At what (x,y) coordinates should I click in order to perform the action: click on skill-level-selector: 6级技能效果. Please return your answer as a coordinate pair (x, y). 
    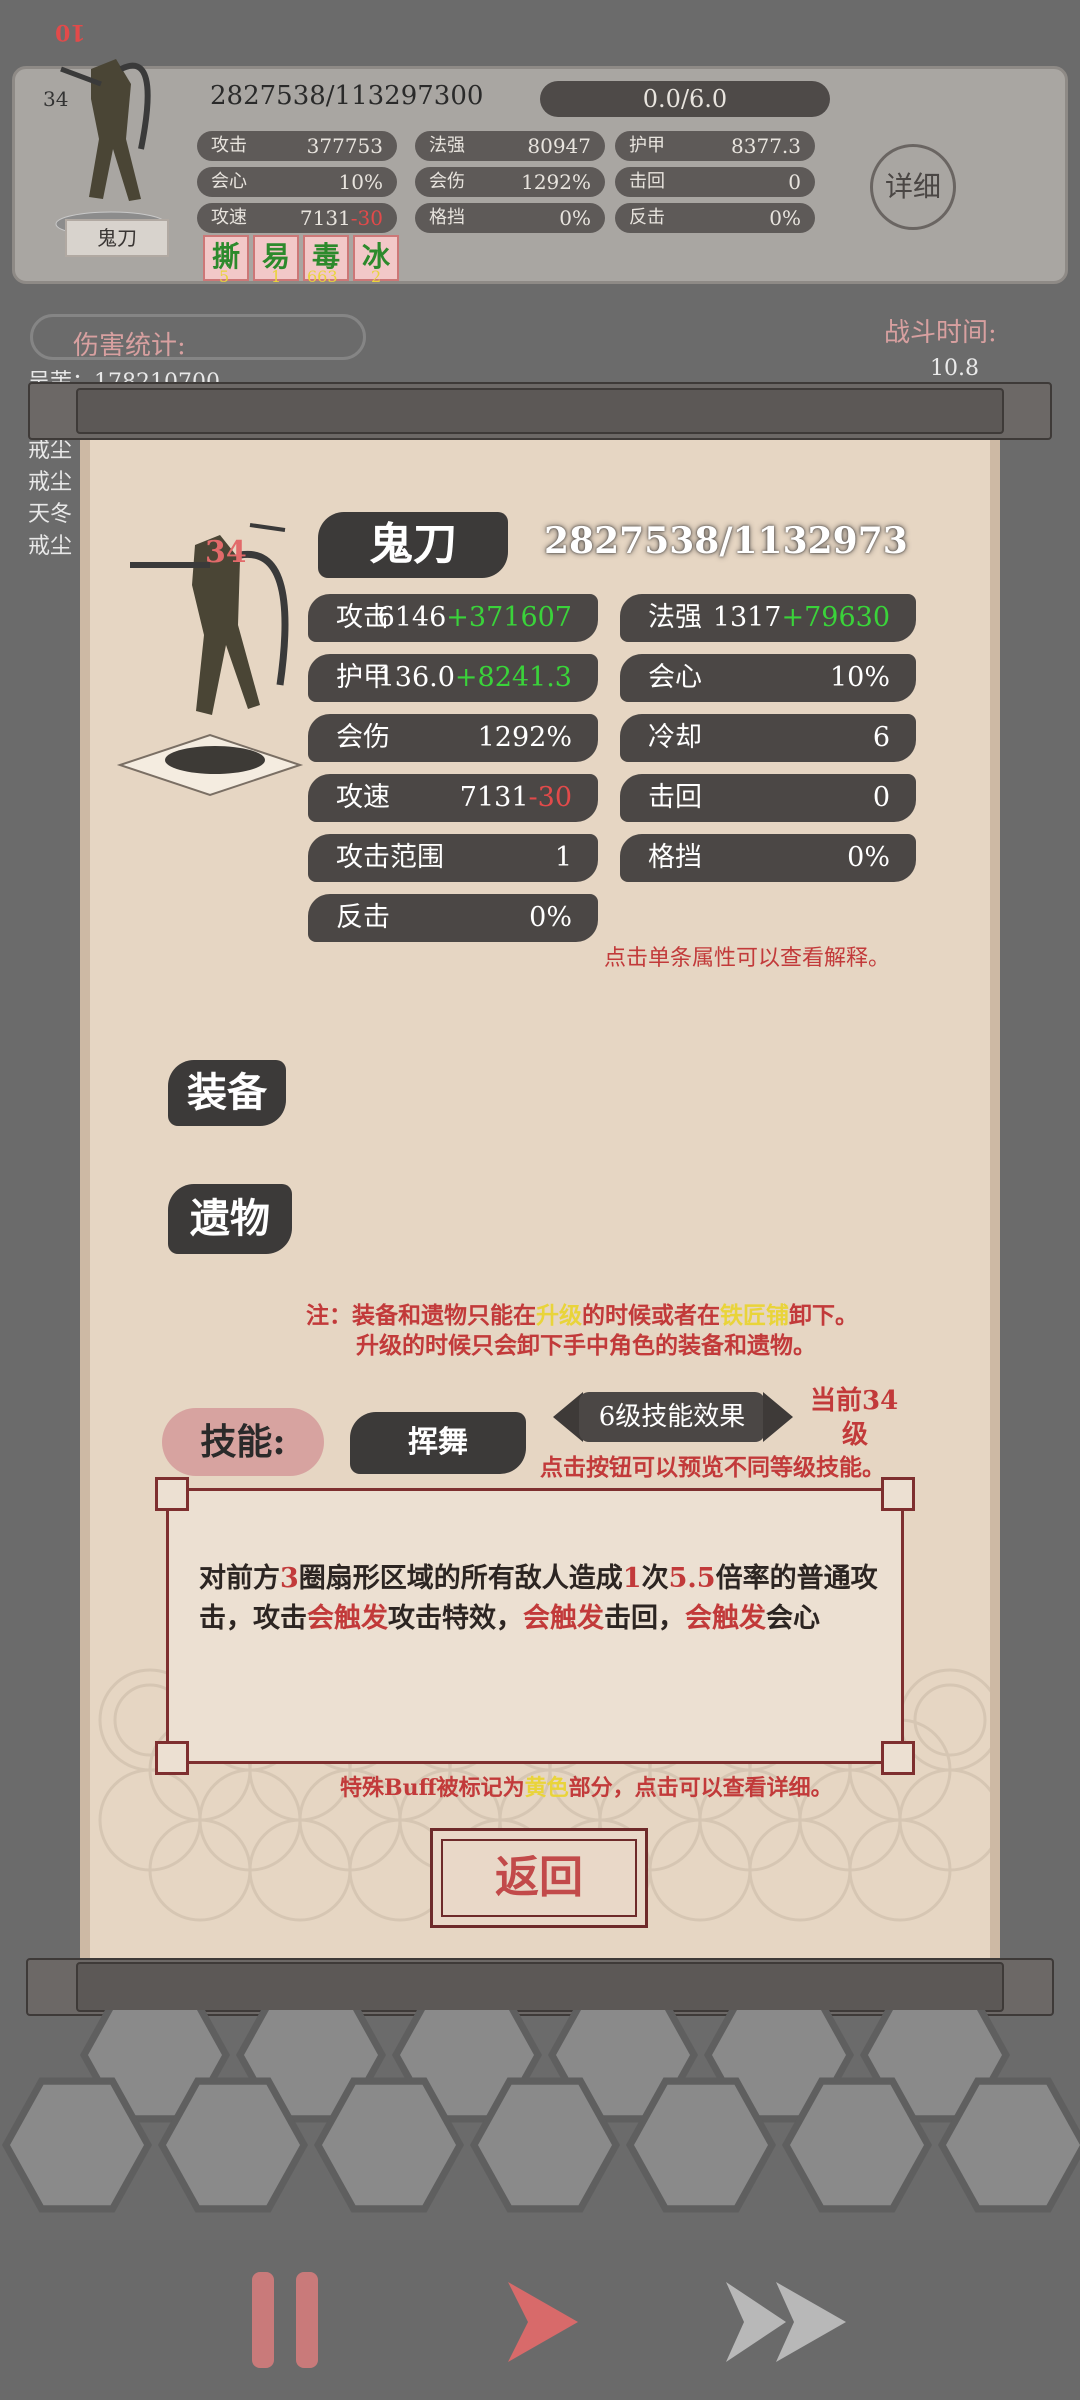
    Looking at the image, I should click on (673, 1417).